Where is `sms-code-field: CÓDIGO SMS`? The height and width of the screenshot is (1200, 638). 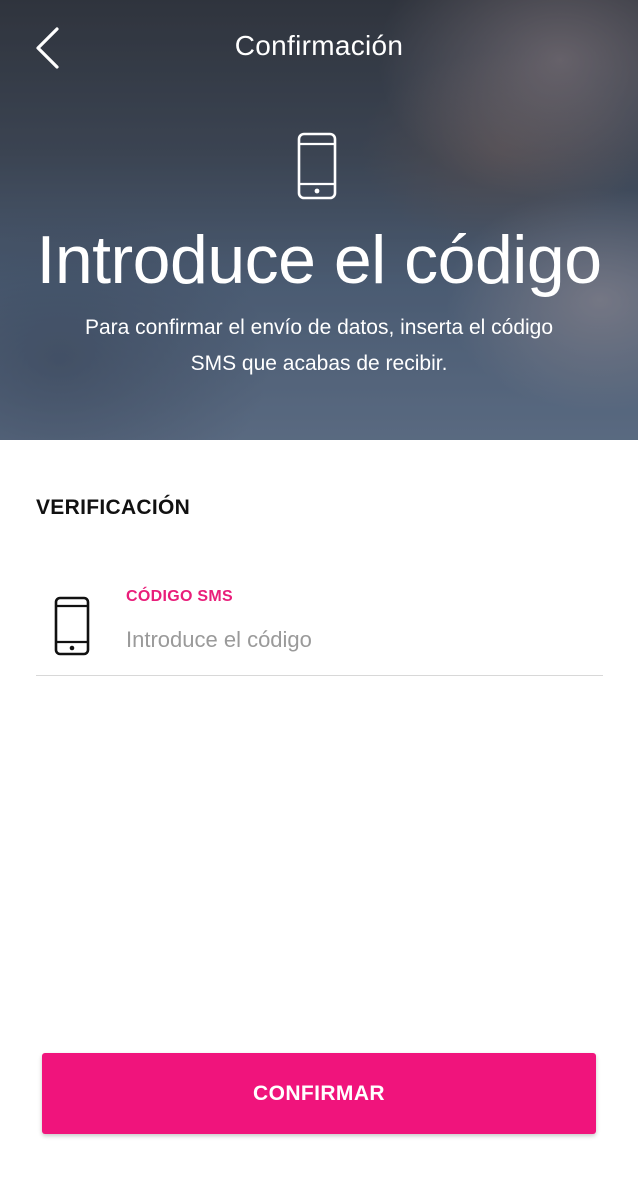 sms-code-field: CÓDIGO SMS is located at coordinates (319, 626).